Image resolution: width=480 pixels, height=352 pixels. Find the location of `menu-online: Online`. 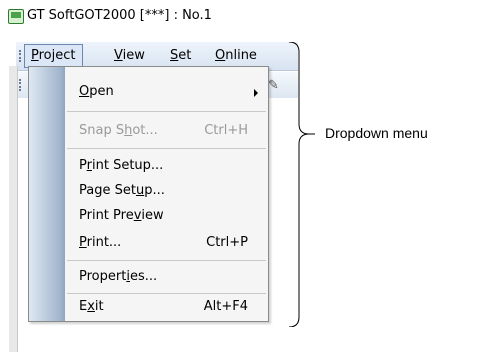

menu-online: Online is located at coordinates (236, 55).